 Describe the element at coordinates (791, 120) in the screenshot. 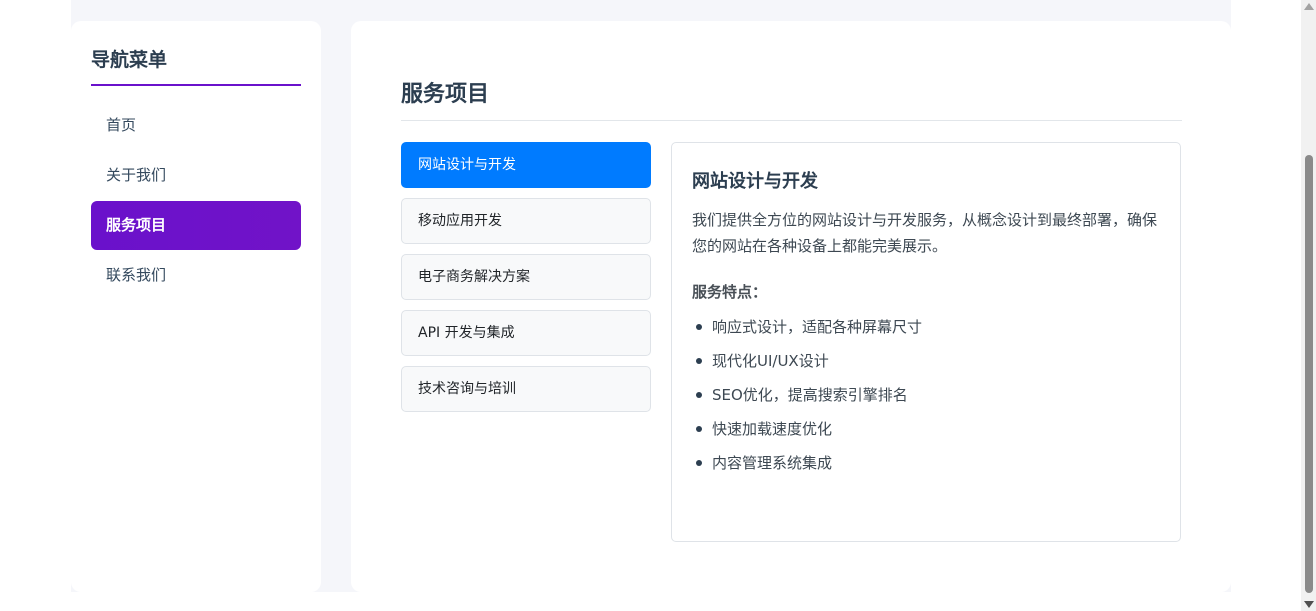

I see `title-divider` at that location.